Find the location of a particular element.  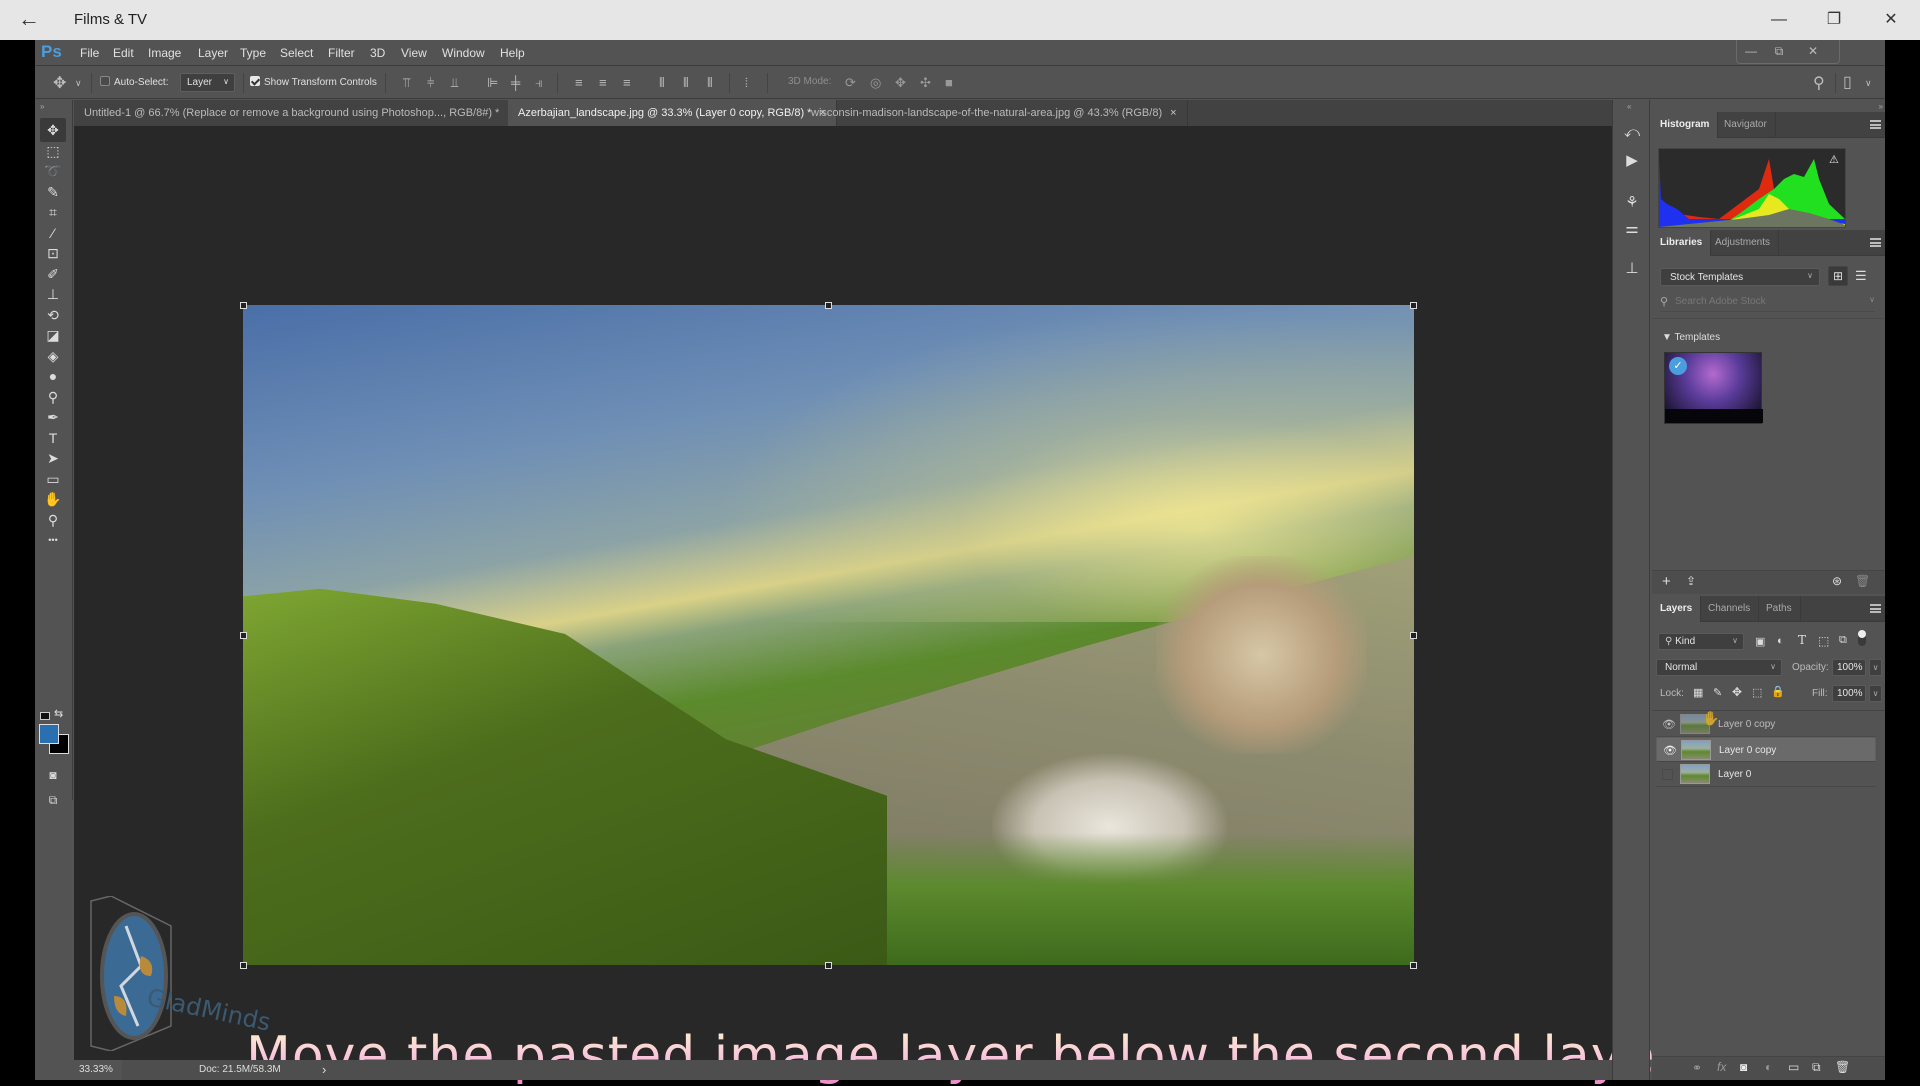

new-adjustment-layer-icon: ◐ is located at coordinates (1768, 1067).